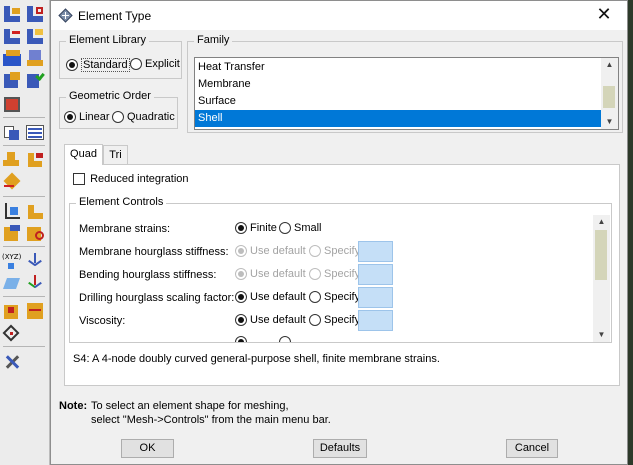 Image resolution: width=633 pixels, height=465 pixels. I want to click on tools-icon, so click(12, 362).